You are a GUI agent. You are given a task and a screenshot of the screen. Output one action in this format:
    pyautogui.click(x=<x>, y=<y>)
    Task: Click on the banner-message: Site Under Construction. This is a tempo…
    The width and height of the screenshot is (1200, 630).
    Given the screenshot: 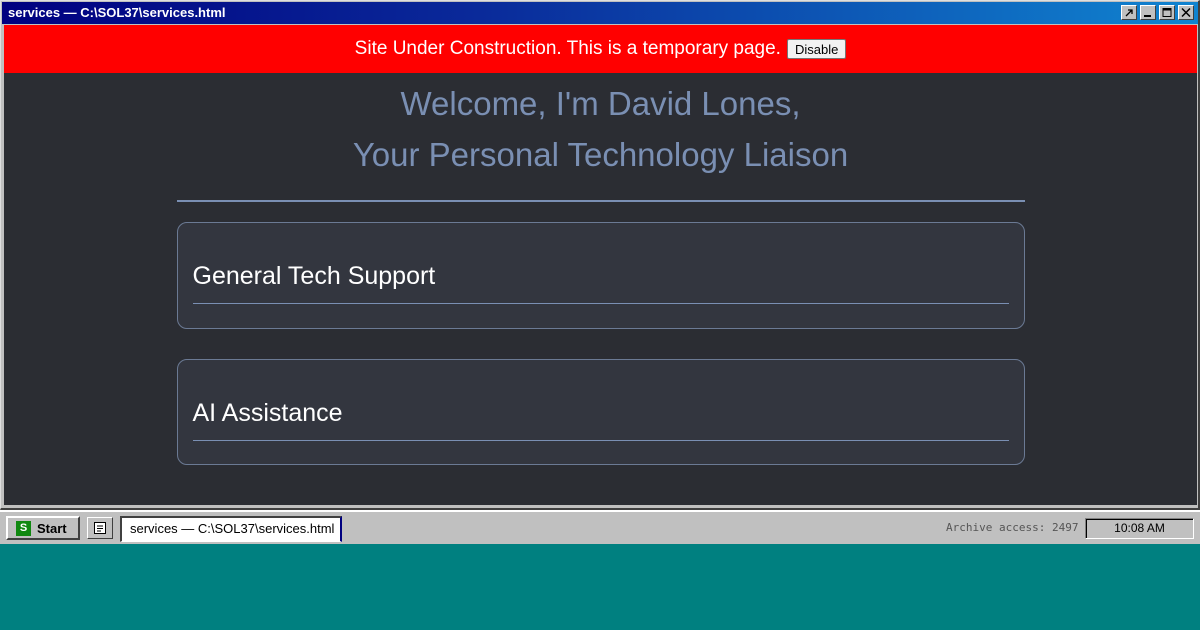 What is the action you would take?
    pyautogui.click(x=567, y=48)
    